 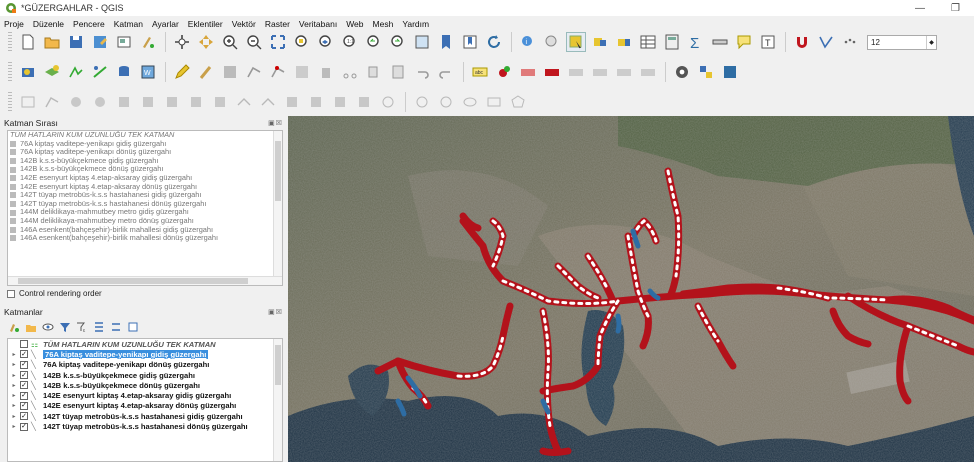 What do you see at coordinates (682, 72) in the screenshot?
I see `processing-toolbox-button` at bounding box center [682, 72].